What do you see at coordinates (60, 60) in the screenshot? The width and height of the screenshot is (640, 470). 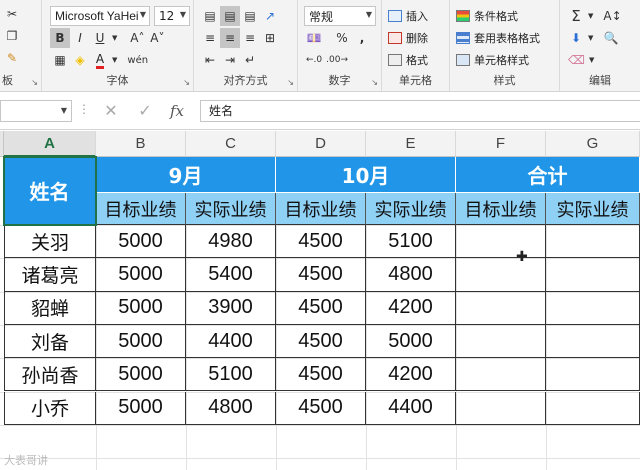 I see `borders-icon: ▦` at bounding box center [60, 60].